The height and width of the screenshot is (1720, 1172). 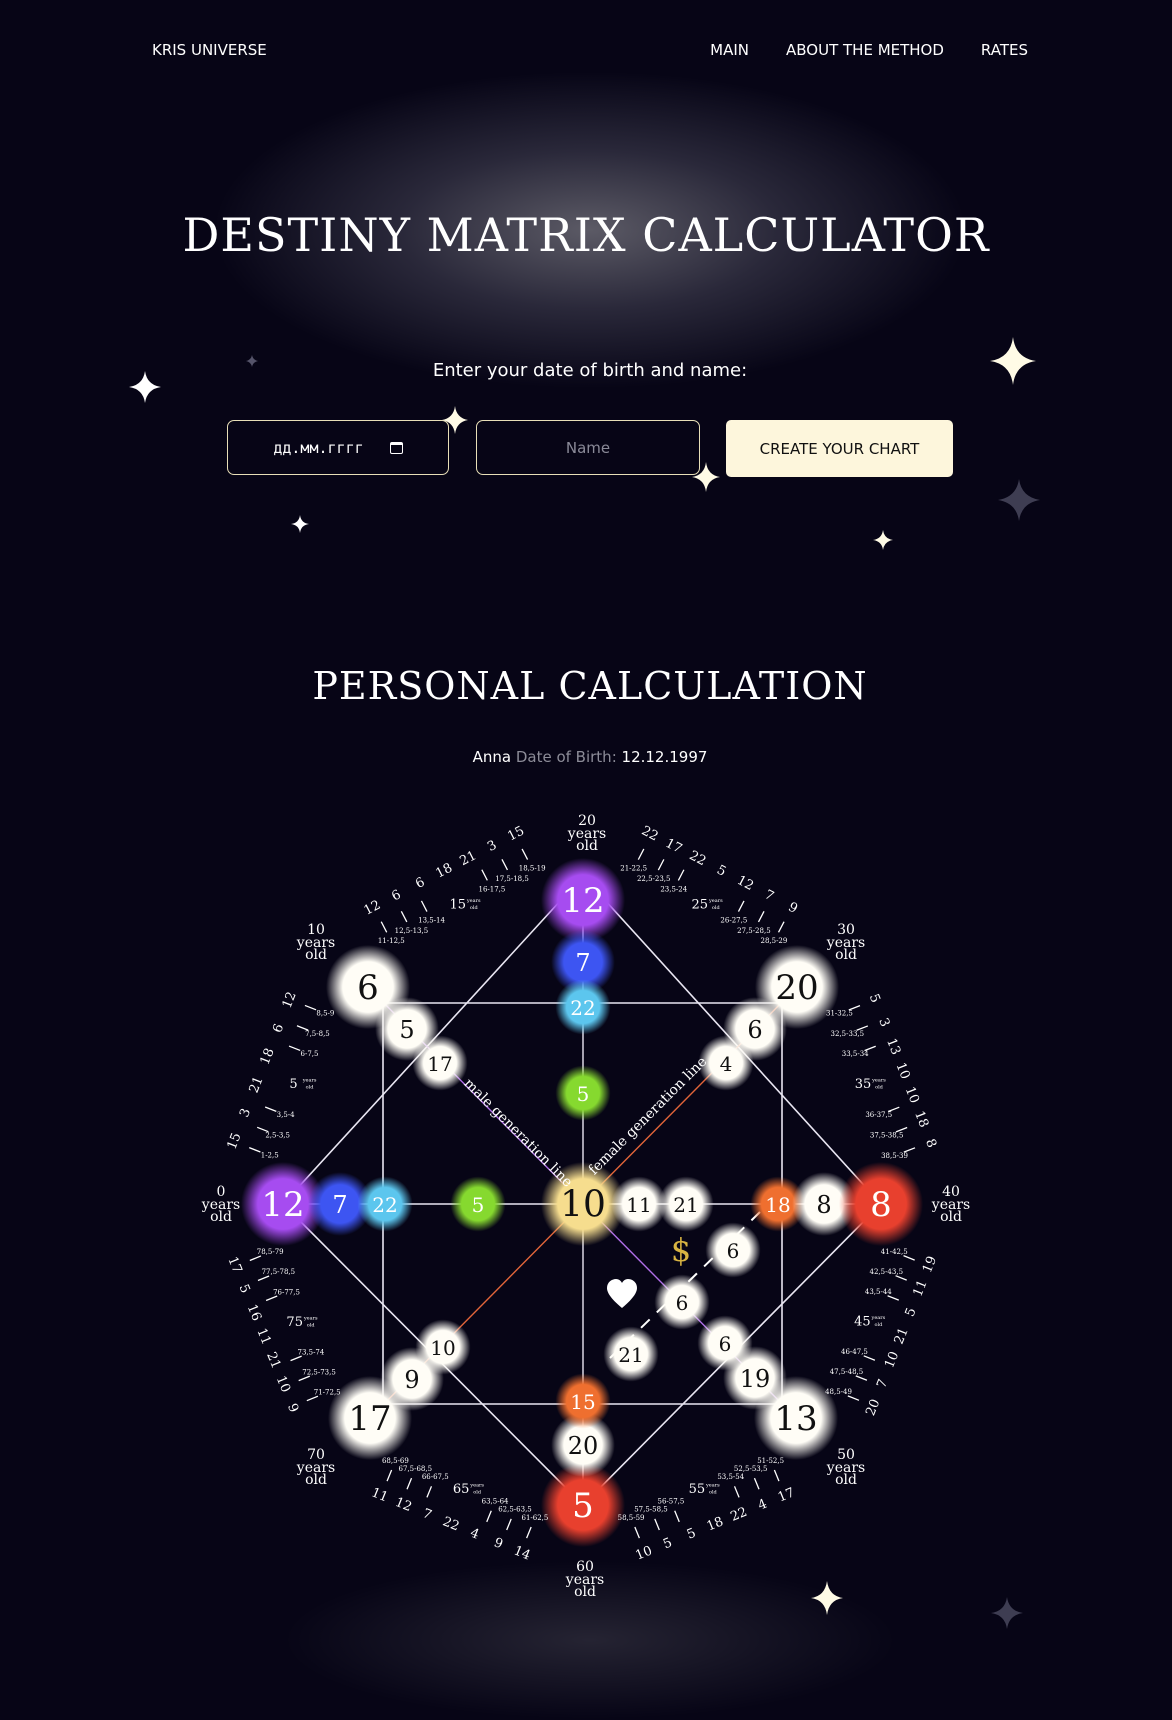 I want to click on age-range: 51-52,5, so click(x=770, y=1461).